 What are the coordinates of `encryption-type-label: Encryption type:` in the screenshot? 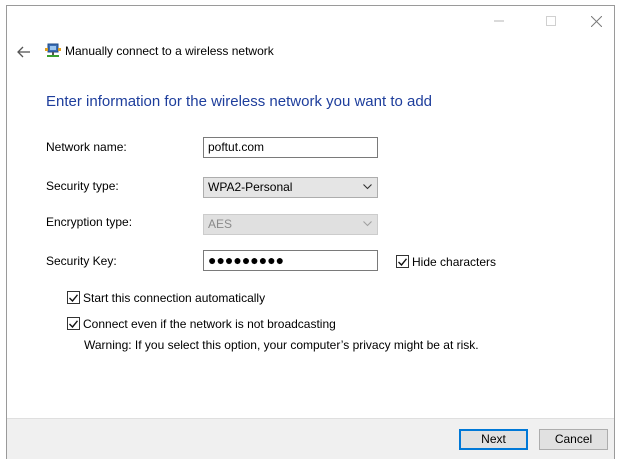 It's located at (89, 222).